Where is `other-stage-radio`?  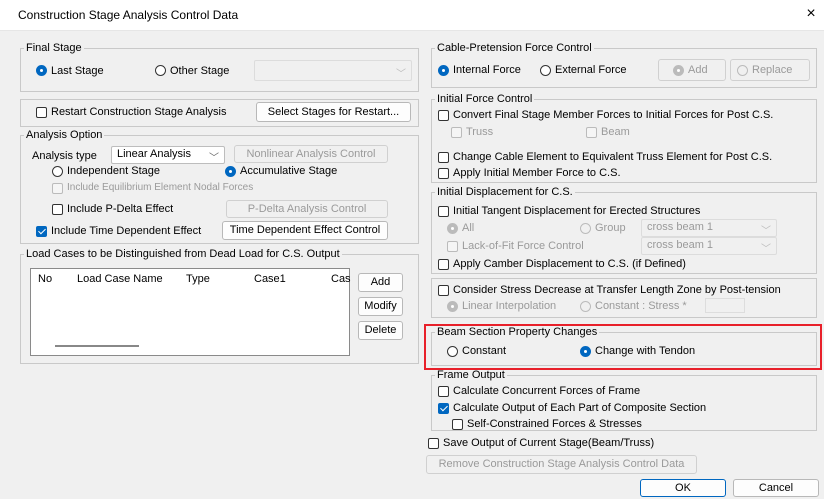 other-stage-radio is located at coordinates (160, 70).